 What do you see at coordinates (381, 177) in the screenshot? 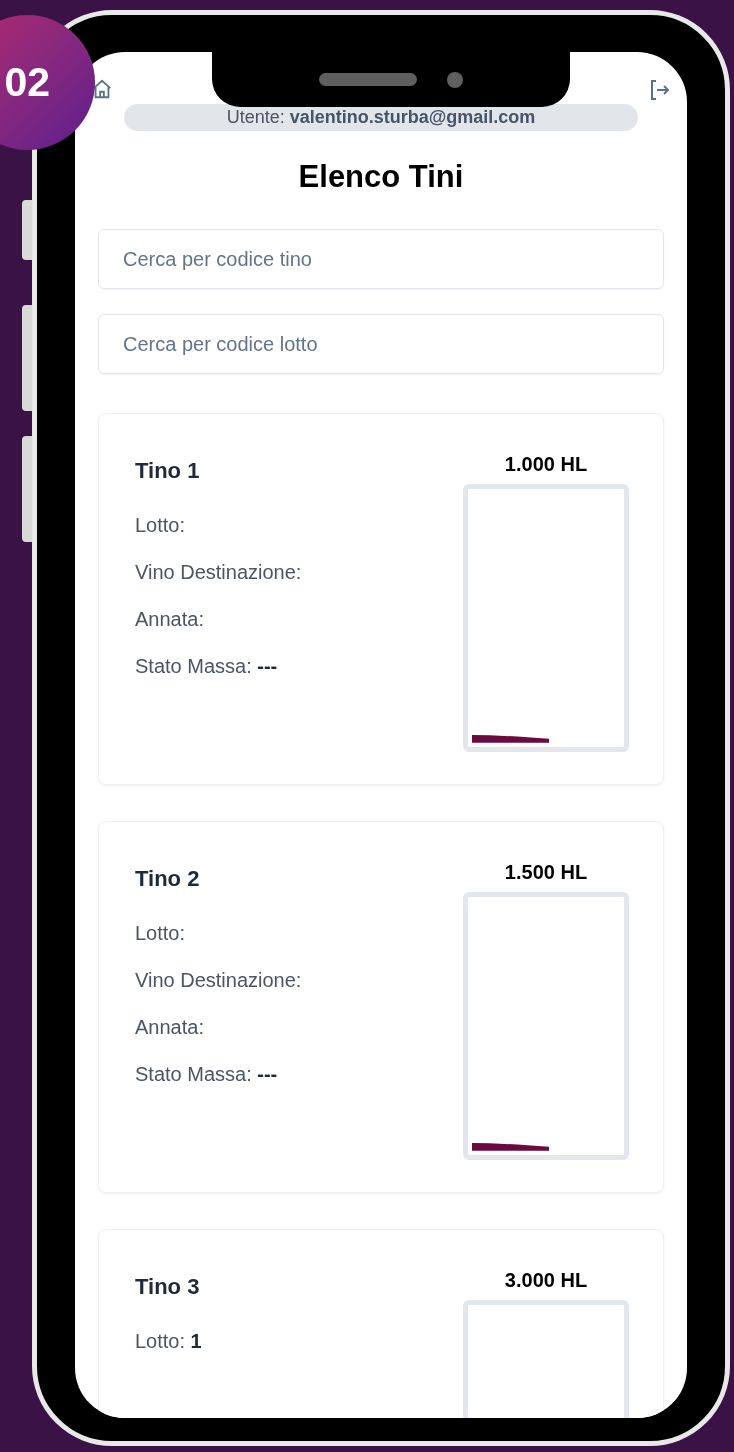
I see `page-title: Elenco Tini` at bounding box center [381, 177].